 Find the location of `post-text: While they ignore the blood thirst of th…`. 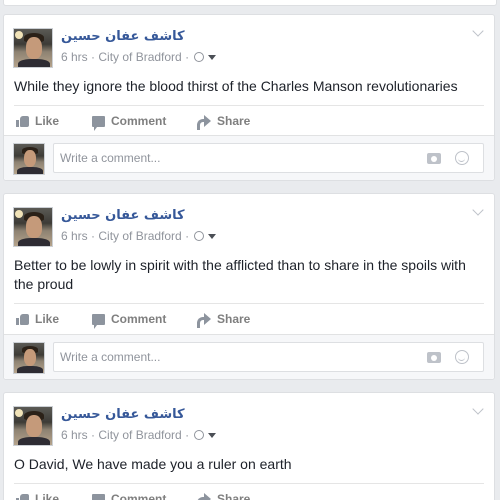

post-text: While they ignore the blood thirst of th… is located at coordinates (236, 86).